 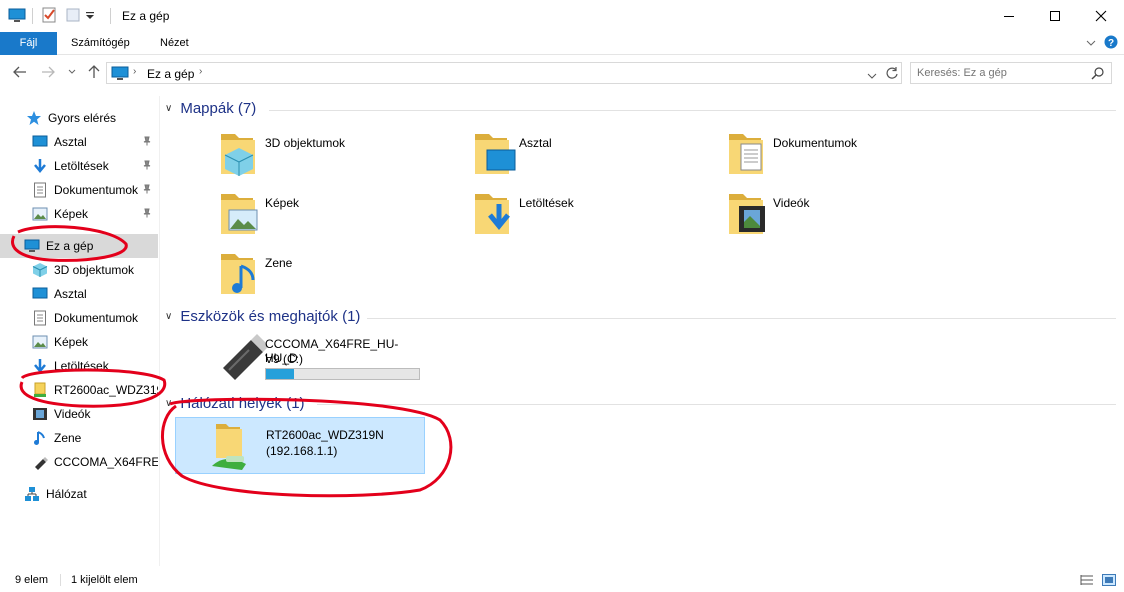 What do you see at coordinates (344, 157) in the screenshot?
I see `folder-tile-3d-objects: 3D objektumok` at bounding box center [344, 157].